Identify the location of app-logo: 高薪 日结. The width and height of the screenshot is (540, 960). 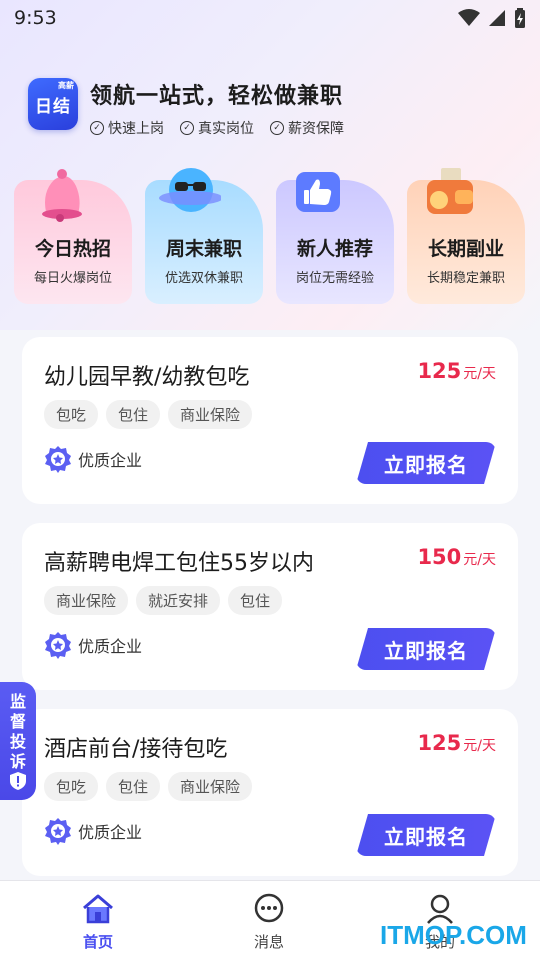
(53, 104).